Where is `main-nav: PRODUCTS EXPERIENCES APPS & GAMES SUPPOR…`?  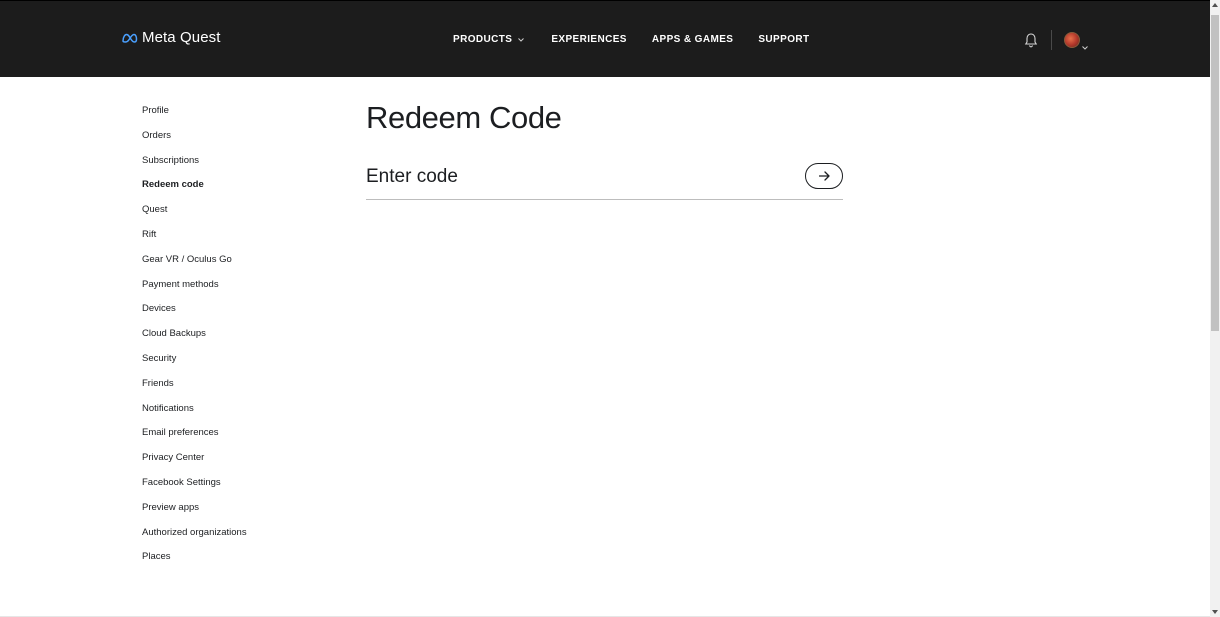
main-nav: PRODUCTS EXPERIENCES APPS & GAMES SUPPOR… is located at coordinates (631, 39).